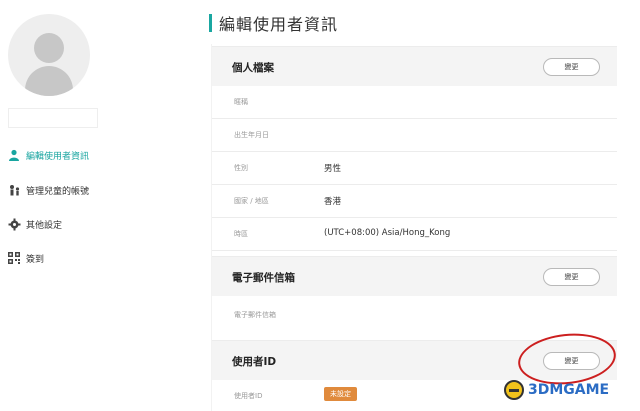  What do you see at coordinates (571, 67) in the screenshot?
I see `profile-edit-button: 變更` at bounding box center [571, 67].